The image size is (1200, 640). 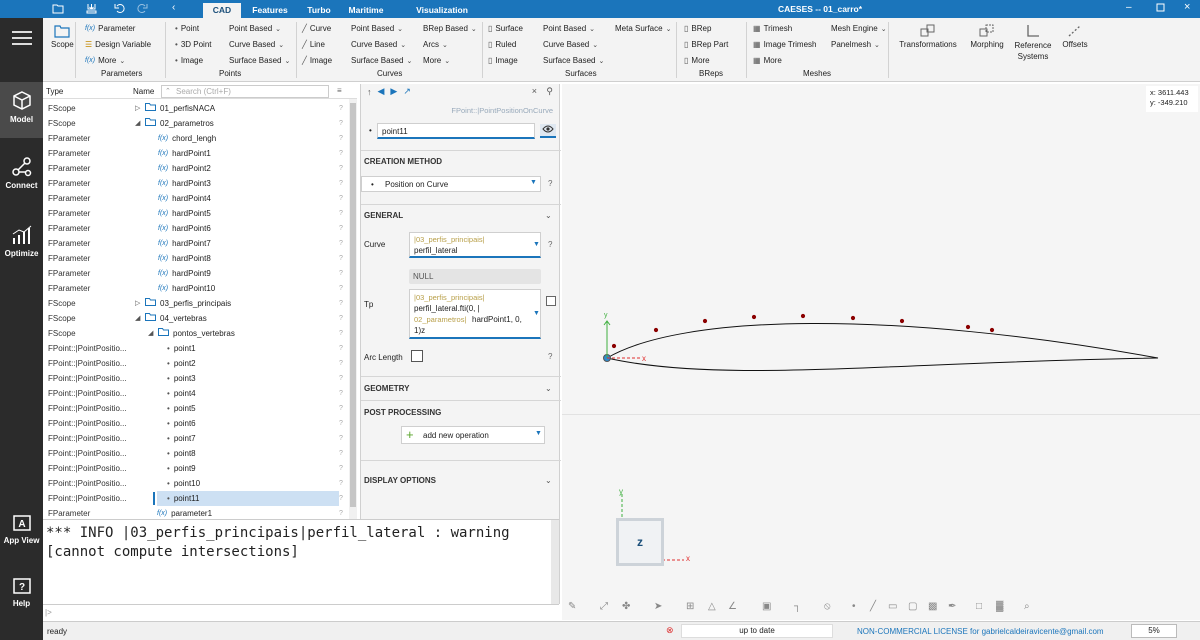 What do you see at coordinates (54, 91) in the screenshot?
I see `tree-header-type: Type` at bounding box center [54, 91].